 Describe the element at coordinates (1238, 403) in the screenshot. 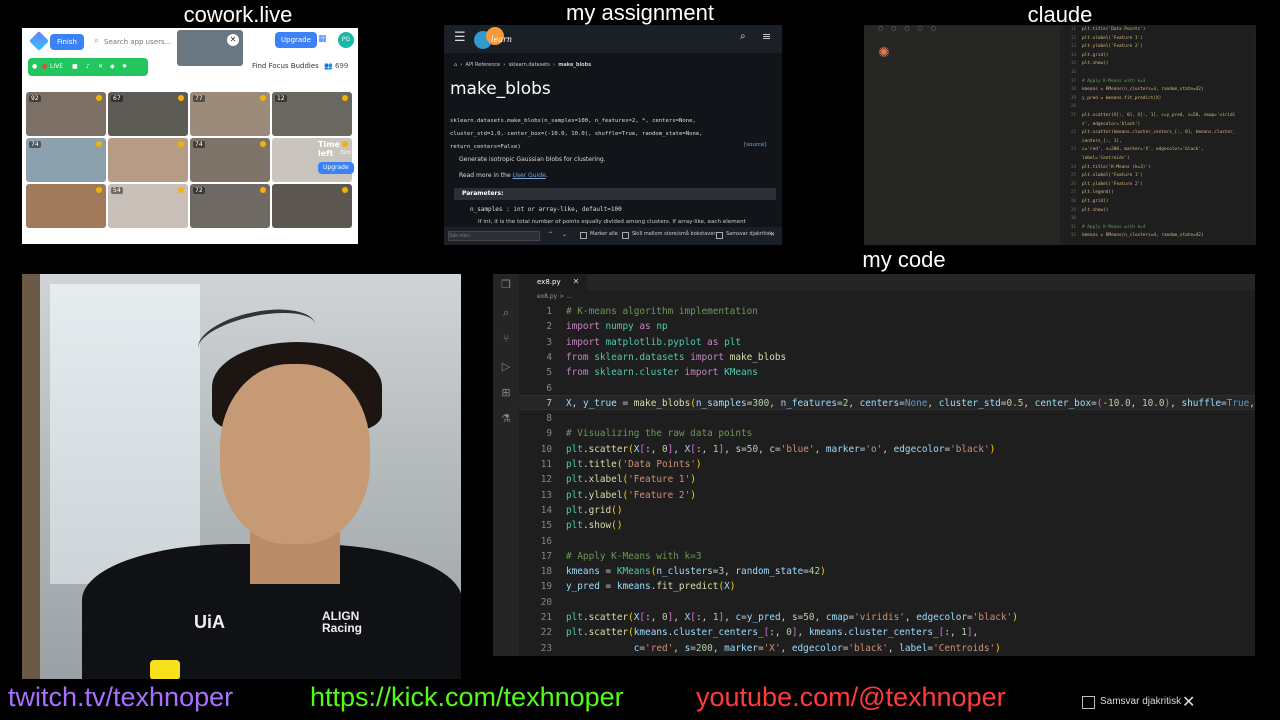

I see `code-token: True` at that location.